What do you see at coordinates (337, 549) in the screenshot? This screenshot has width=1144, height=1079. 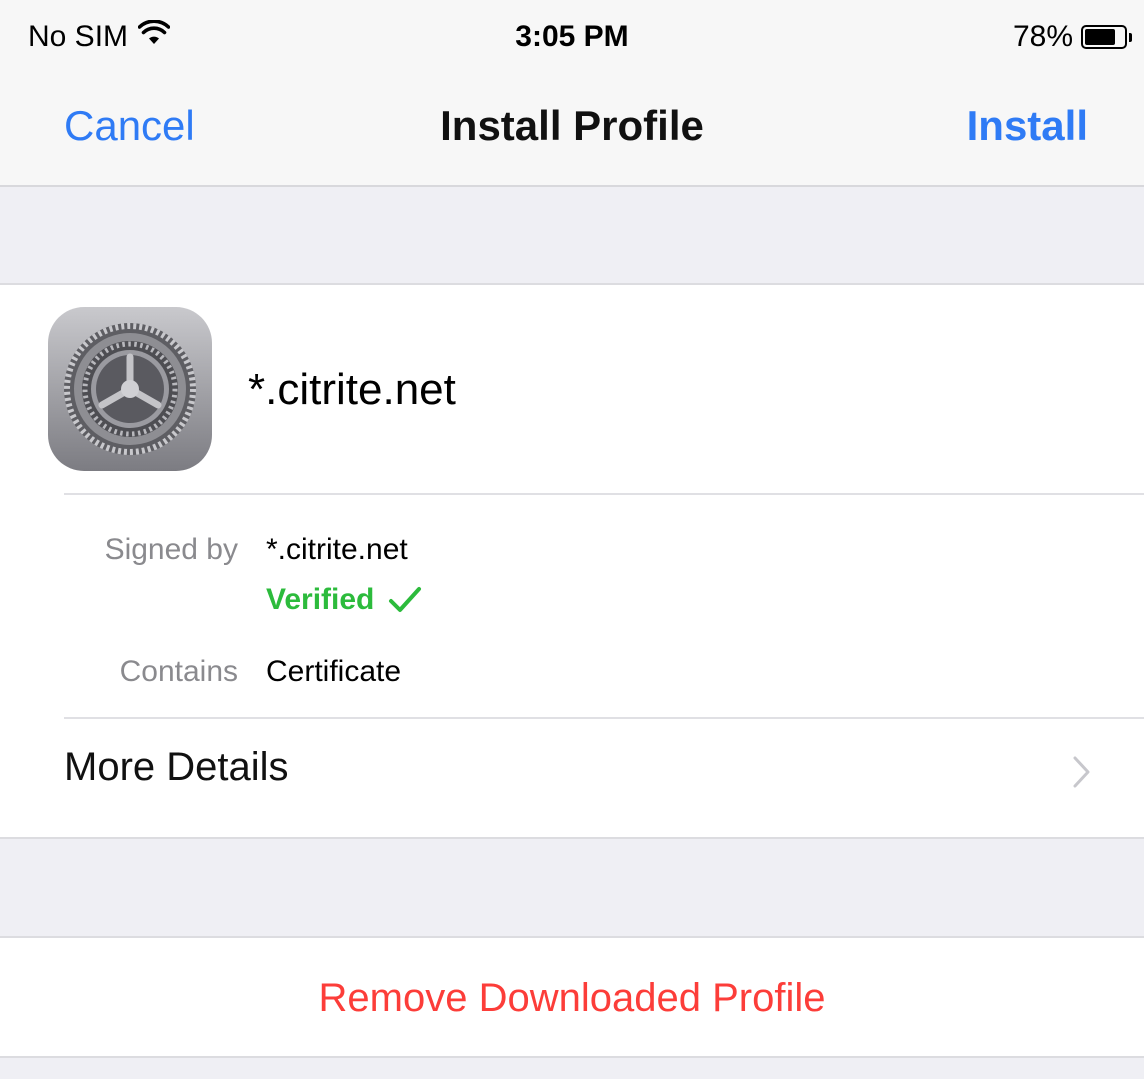 I see `signed-by-value: *.citrite.net` at bounding box center [337, 549].